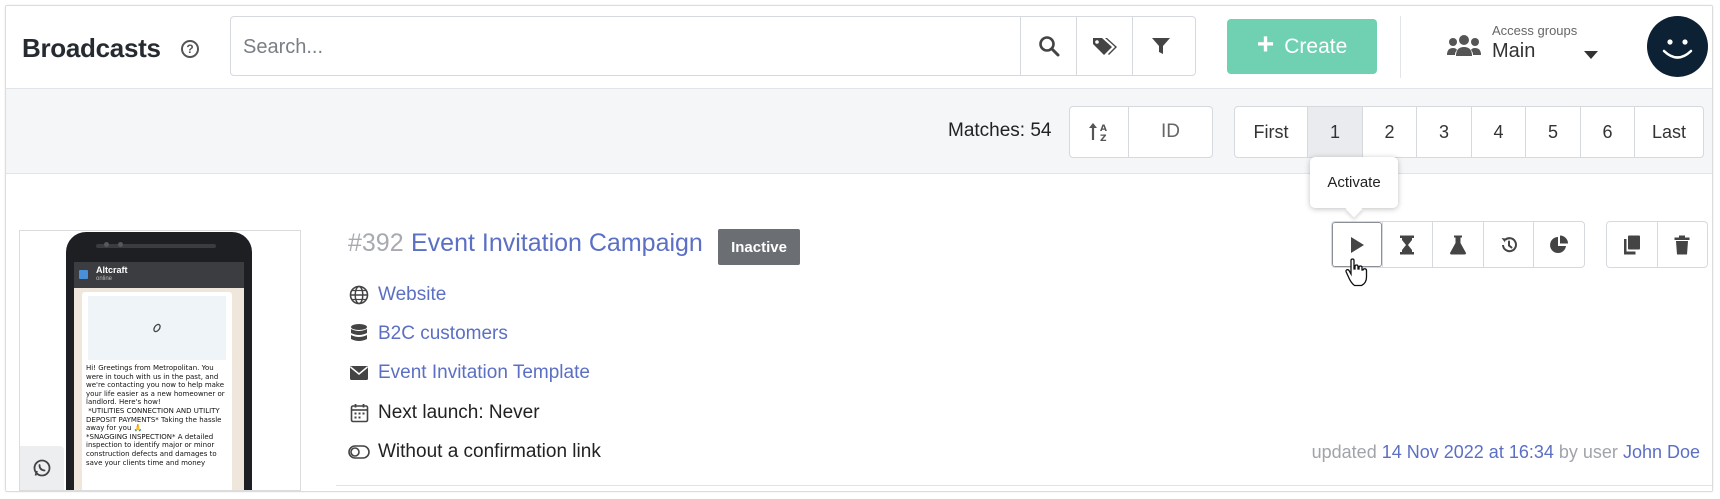  I want to click on test-button, so click(1457, 244).